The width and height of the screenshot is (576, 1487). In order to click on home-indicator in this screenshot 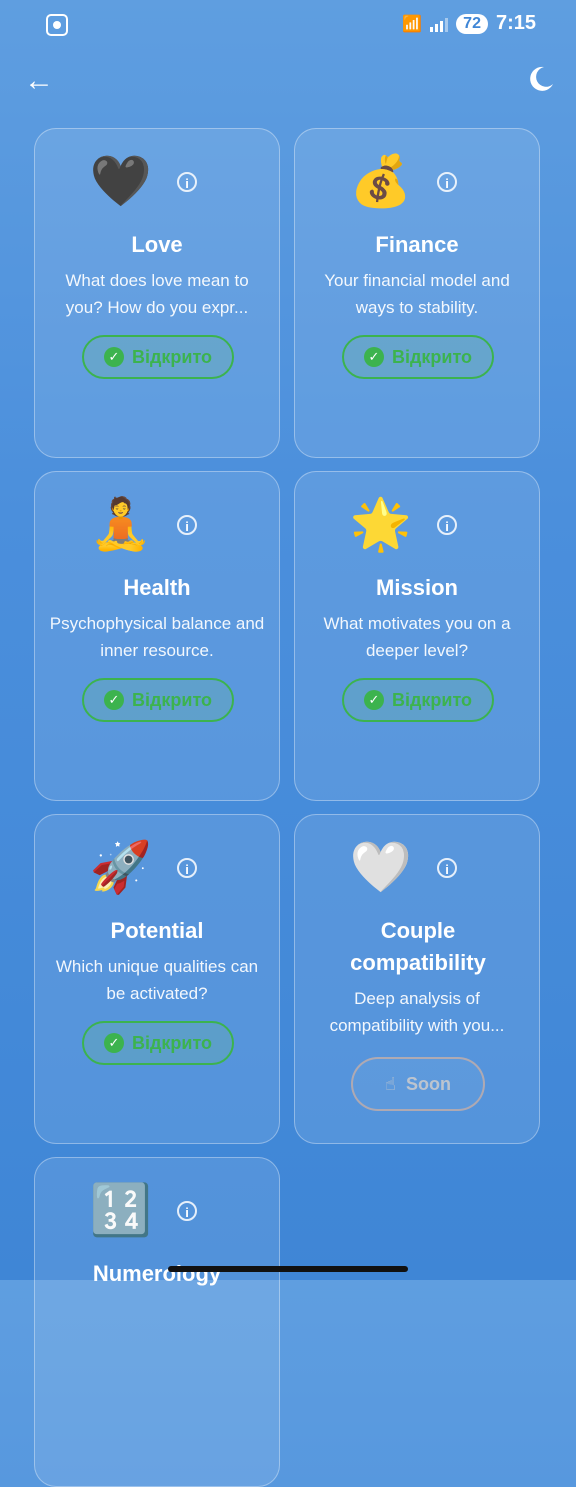, I will do `click(288, 1269)`.